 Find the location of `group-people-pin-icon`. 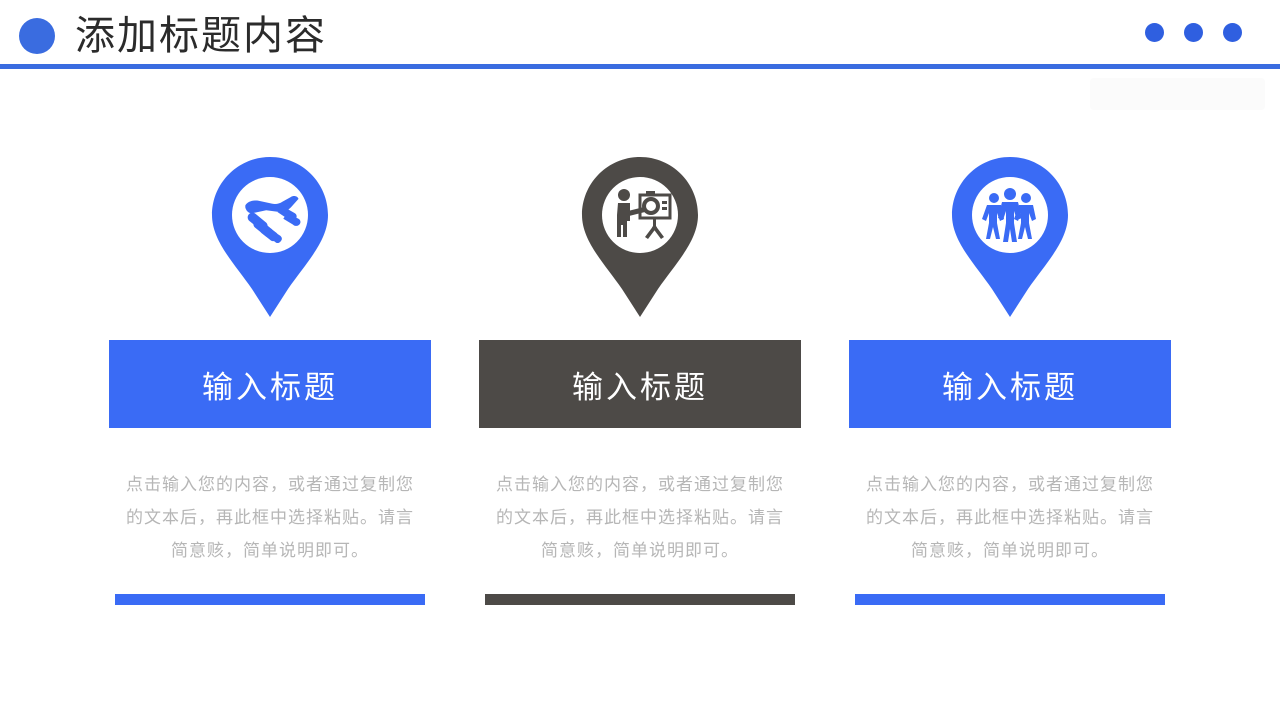

group-people-pin-icon is located at coordinates (1010, 240).